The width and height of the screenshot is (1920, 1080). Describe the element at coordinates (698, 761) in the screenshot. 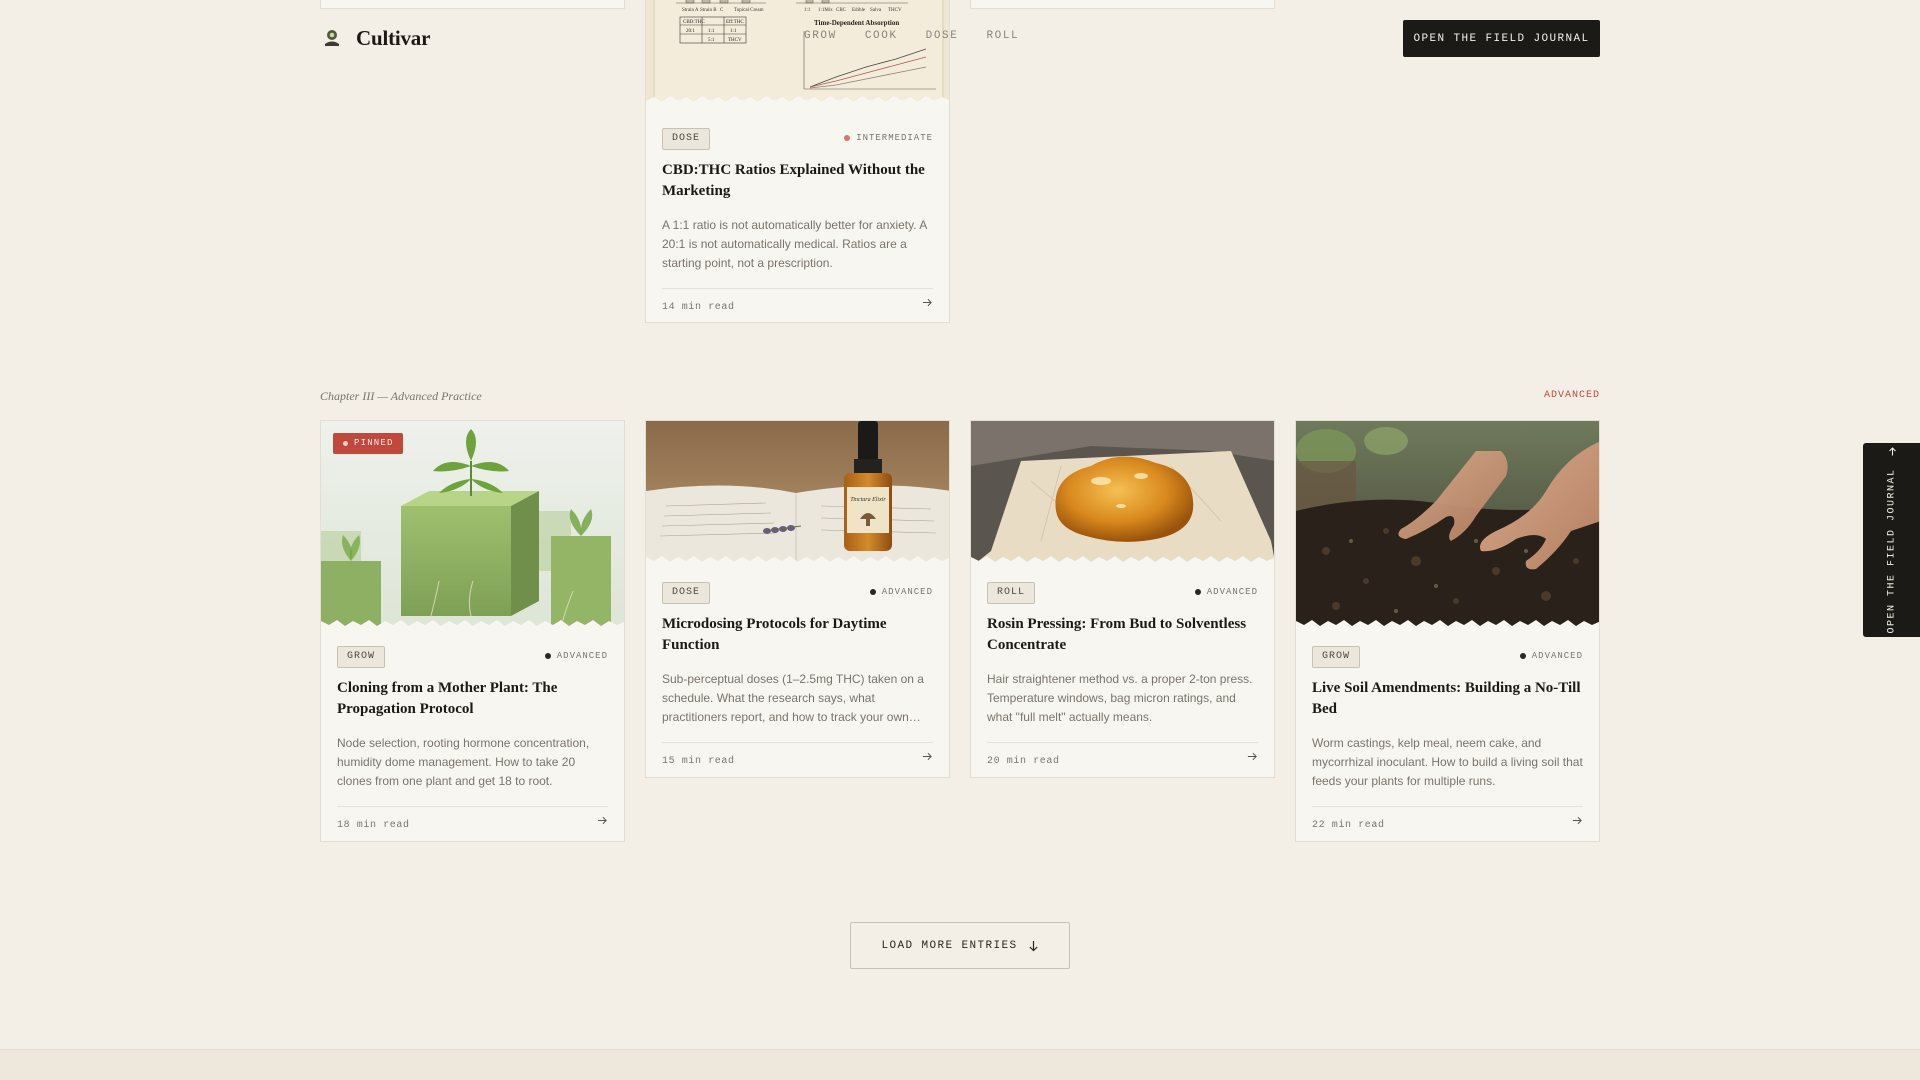

I see `read-time: 15 min read` at that location.